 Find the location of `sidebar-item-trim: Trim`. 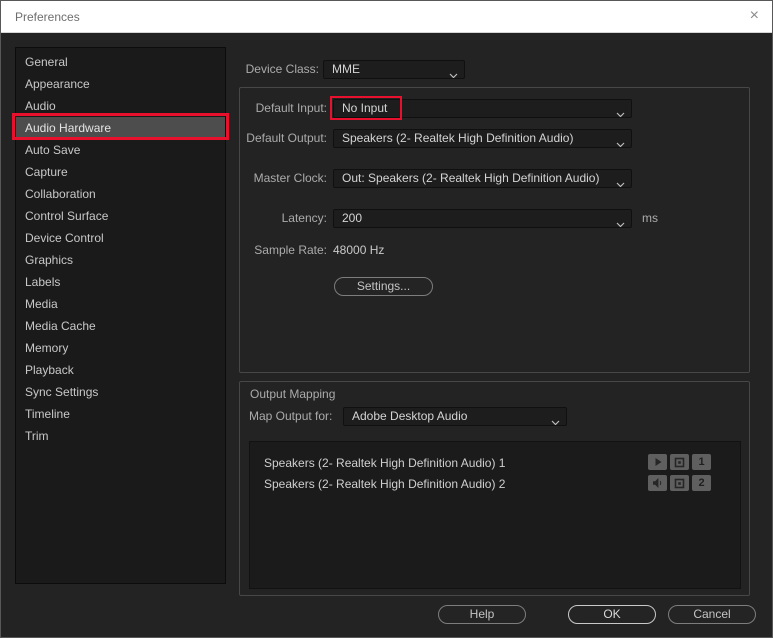

sidebar-item-trim: Trim is located at coordinates (120, 436).